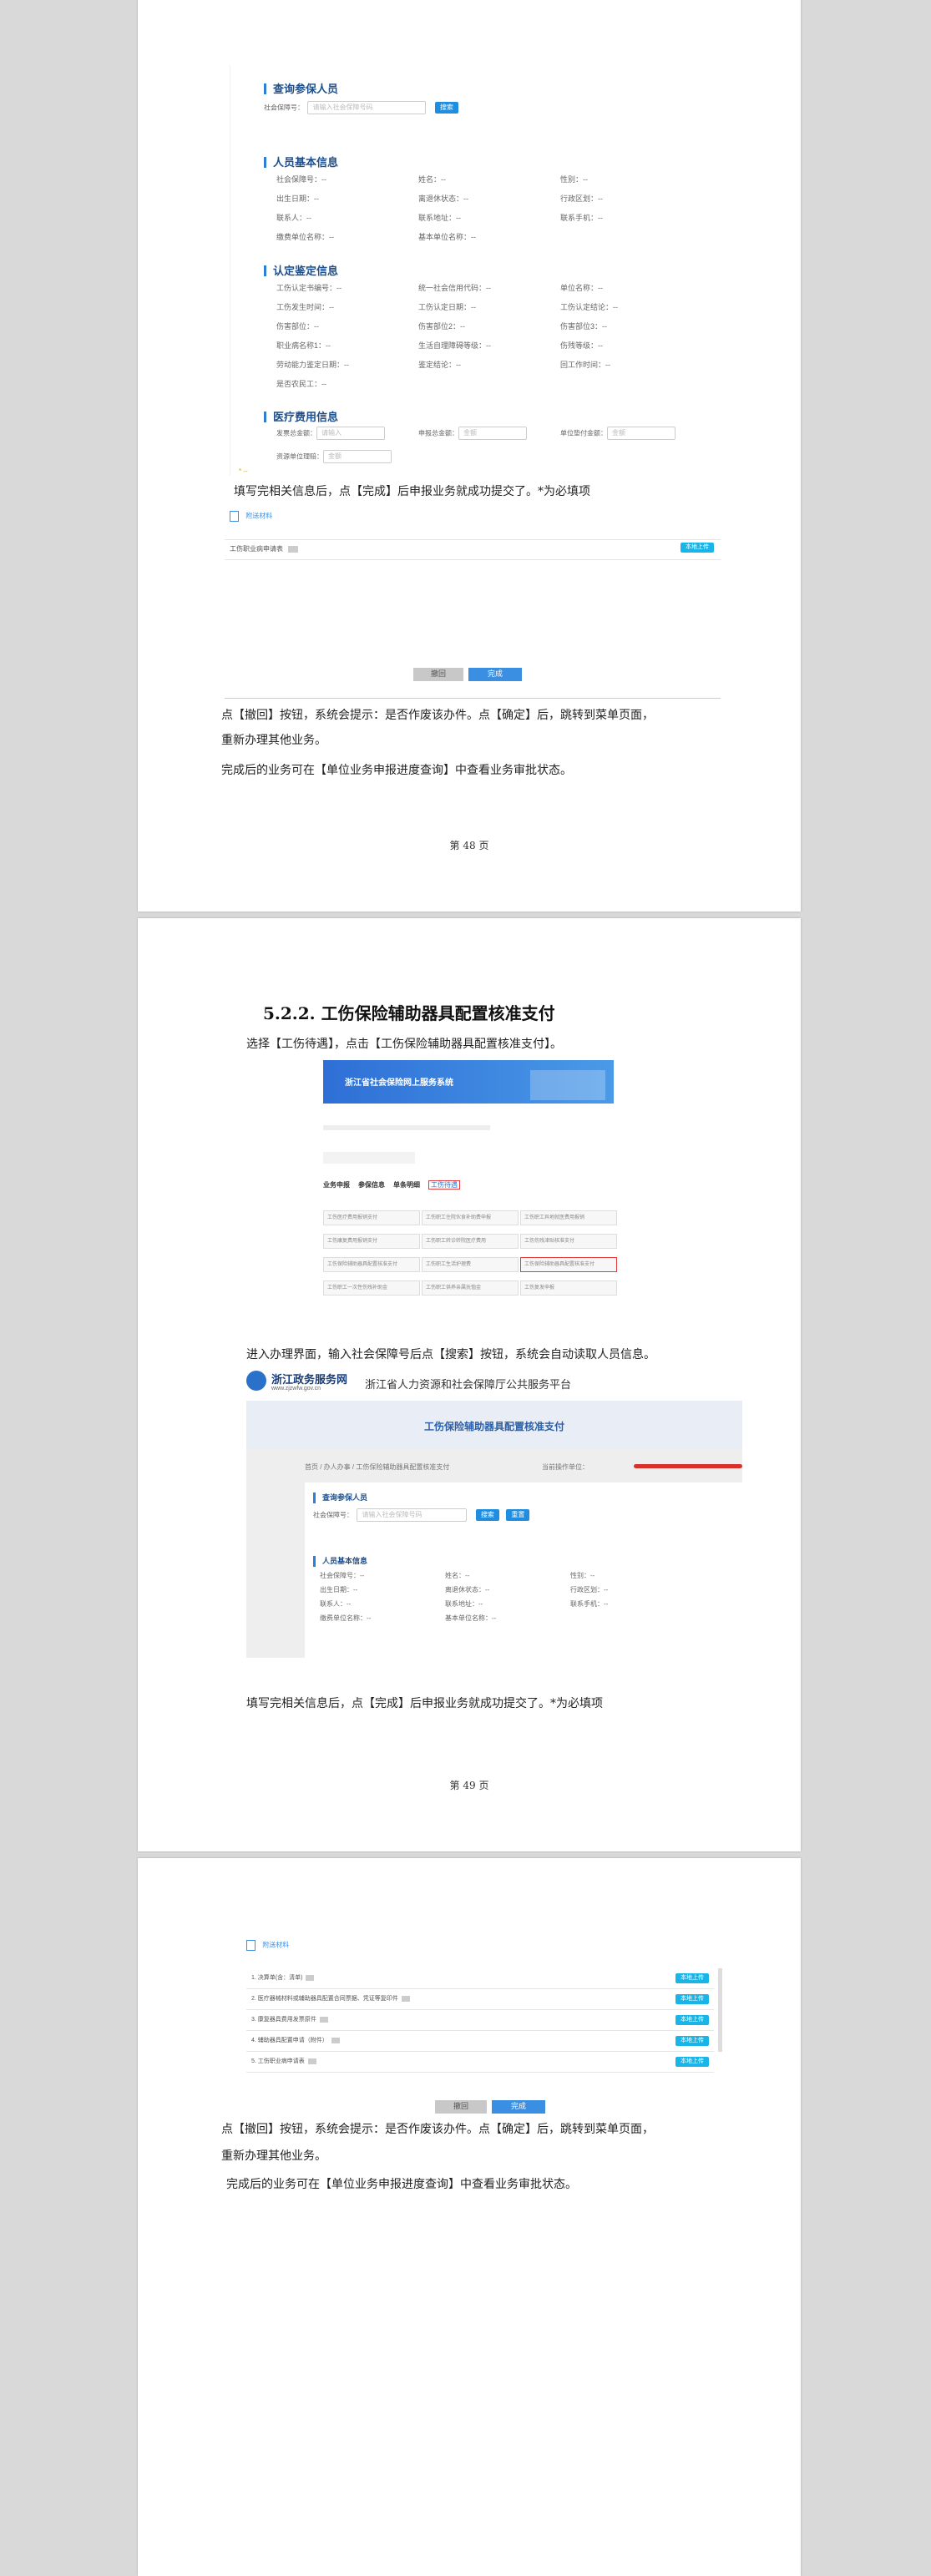  I want to click on portal-tabs: 业务申报 参保信息 单条明细 工伤待遇, so click(395, 1185).